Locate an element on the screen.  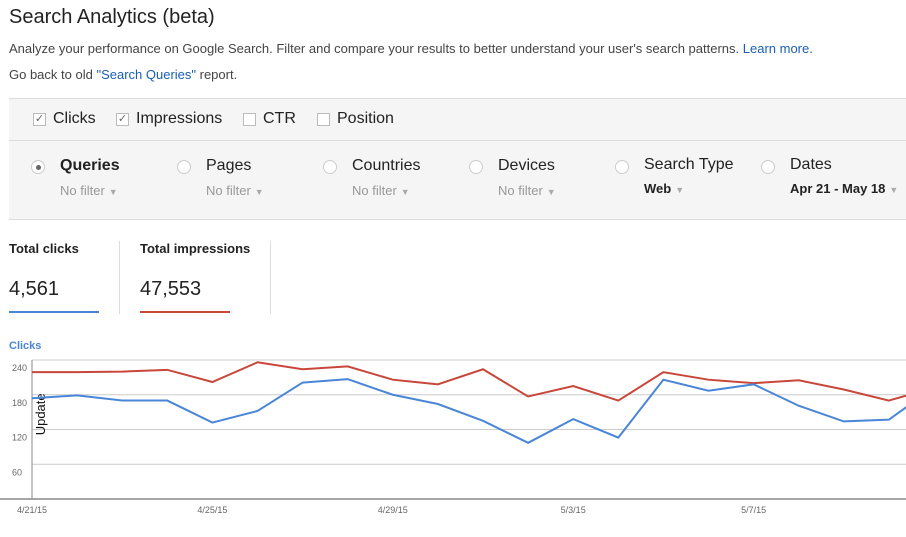
total-impressions-card: Total impressions 47,553 is located at coordinates (195, 277).